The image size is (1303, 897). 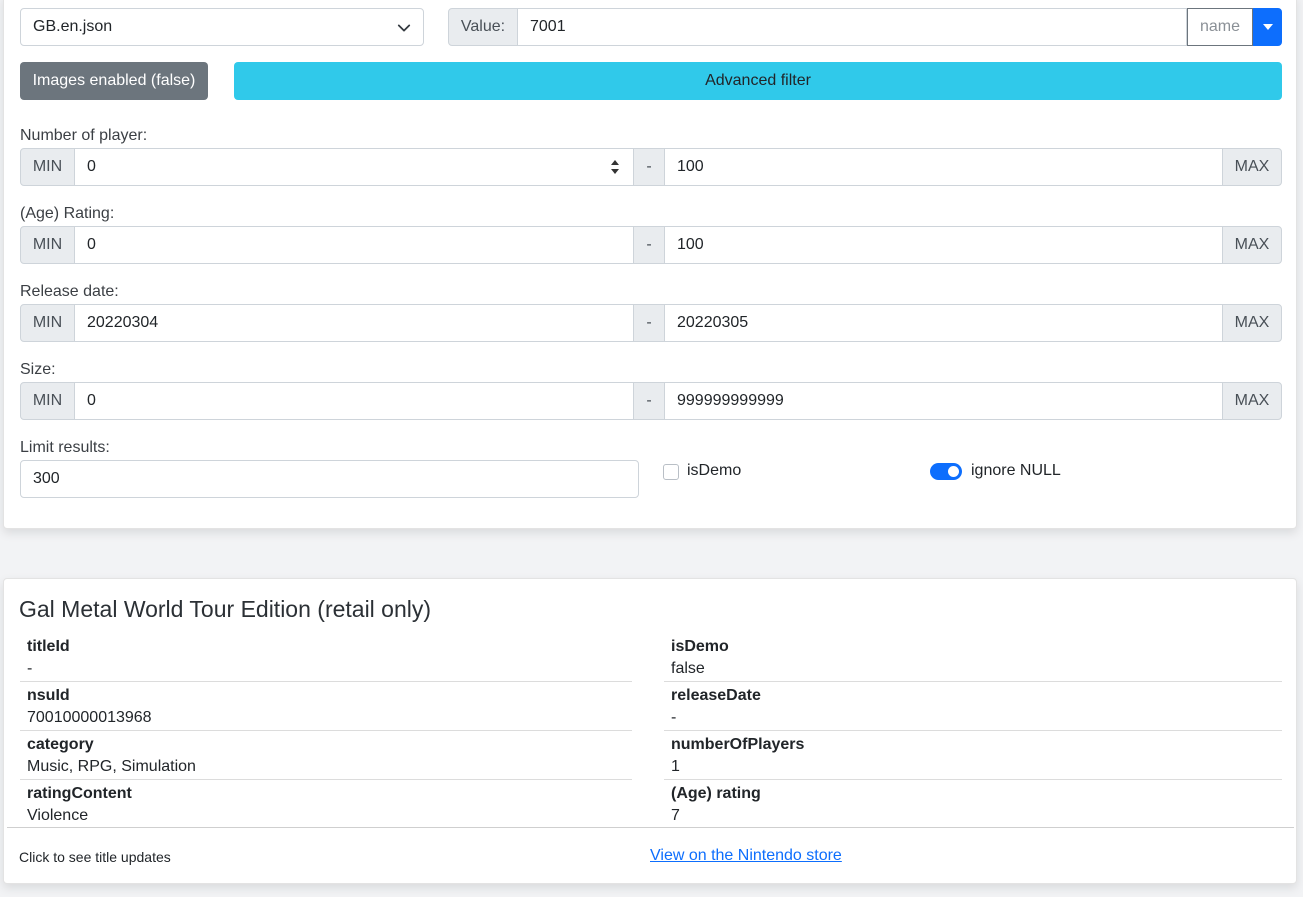 What do you see at coordinates (404, 28) in the screenshot?
I see `chevron-down-icon` at bounding box center [404, 28].